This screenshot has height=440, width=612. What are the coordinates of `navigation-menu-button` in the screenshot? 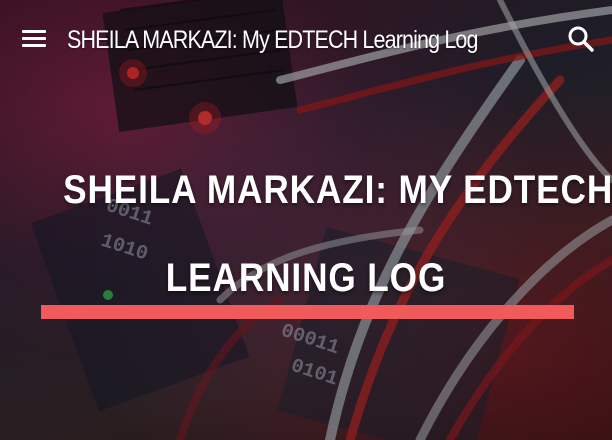 It's located at (34, 39).